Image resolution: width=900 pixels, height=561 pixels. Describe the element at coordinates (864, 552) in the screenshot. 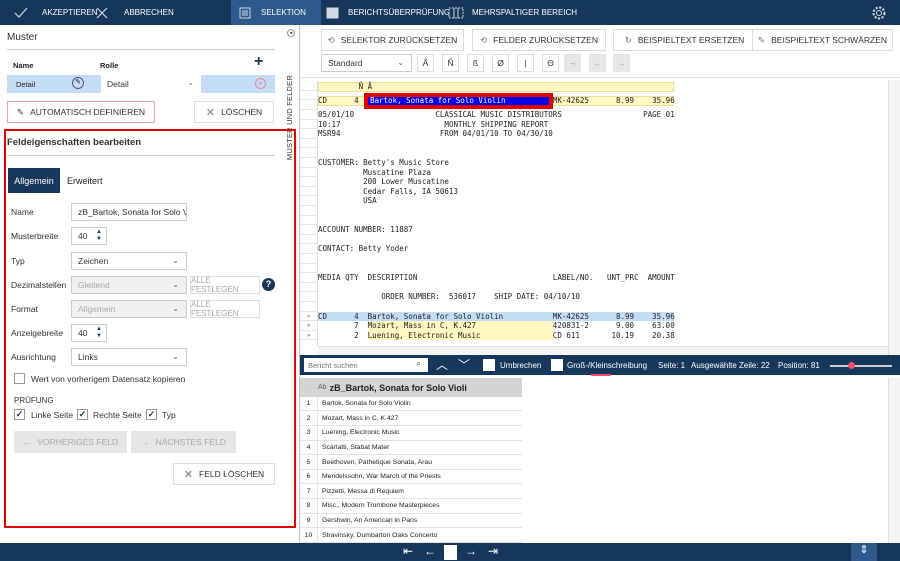

I see `split-view-icon: ⇕` at that location.